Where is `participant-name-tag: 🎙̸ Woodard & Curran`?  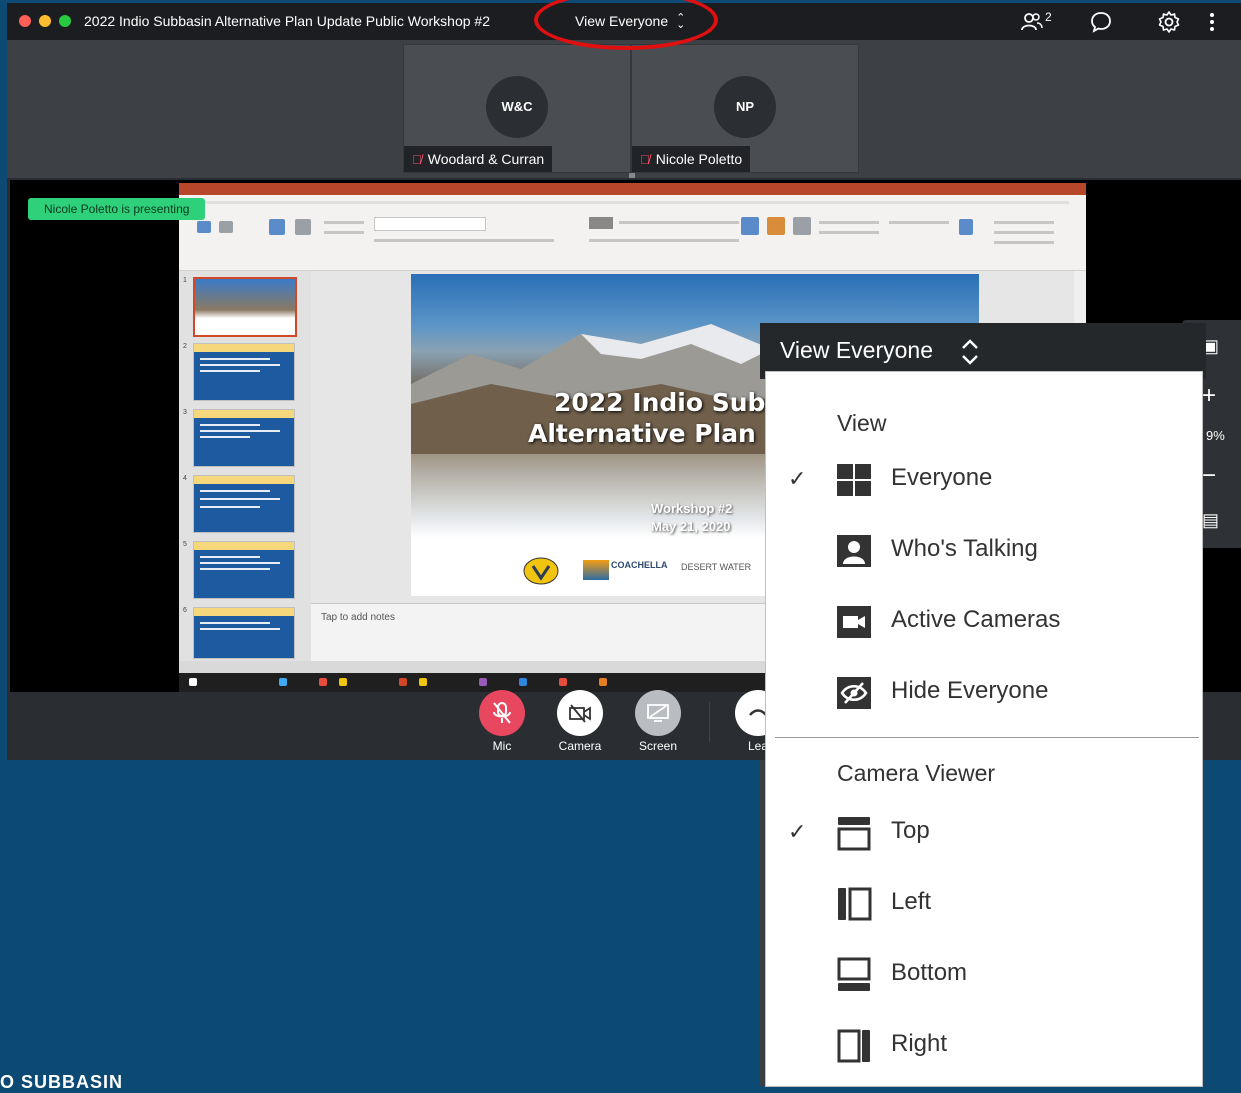
participant-name-tag: 🎙̸ Woodard & Curran is located at coordinates (478, 159).